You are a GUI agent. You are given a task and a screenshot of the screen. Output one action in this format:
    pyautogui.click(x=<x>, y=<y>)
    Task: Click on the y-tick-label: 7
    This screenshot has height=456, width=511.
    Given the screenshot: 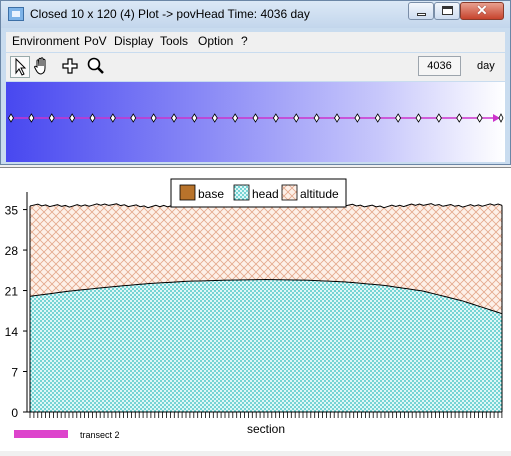 What is the action you would take?
    pyautogui.click(x=14, y=373)
    